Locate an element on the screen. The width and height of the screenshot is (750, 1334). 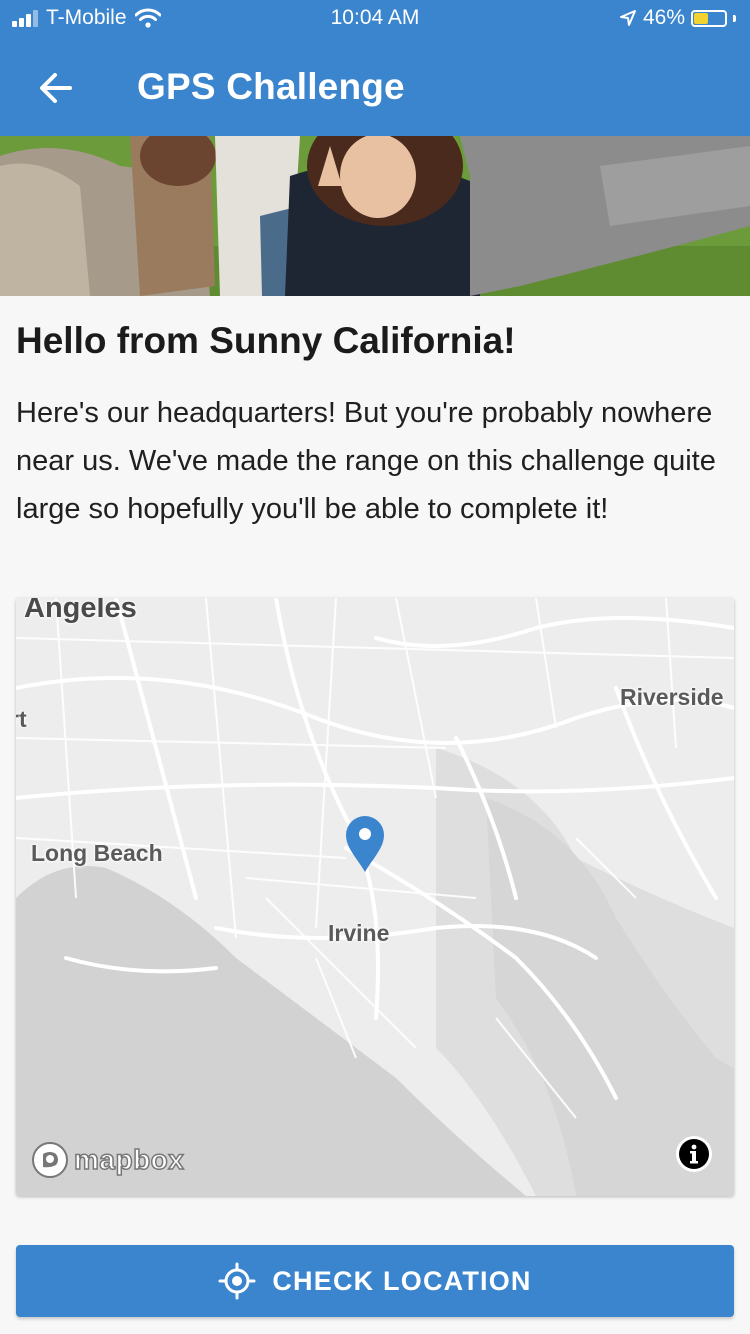
group-selfie-photo is located at coordinates (375, 216).